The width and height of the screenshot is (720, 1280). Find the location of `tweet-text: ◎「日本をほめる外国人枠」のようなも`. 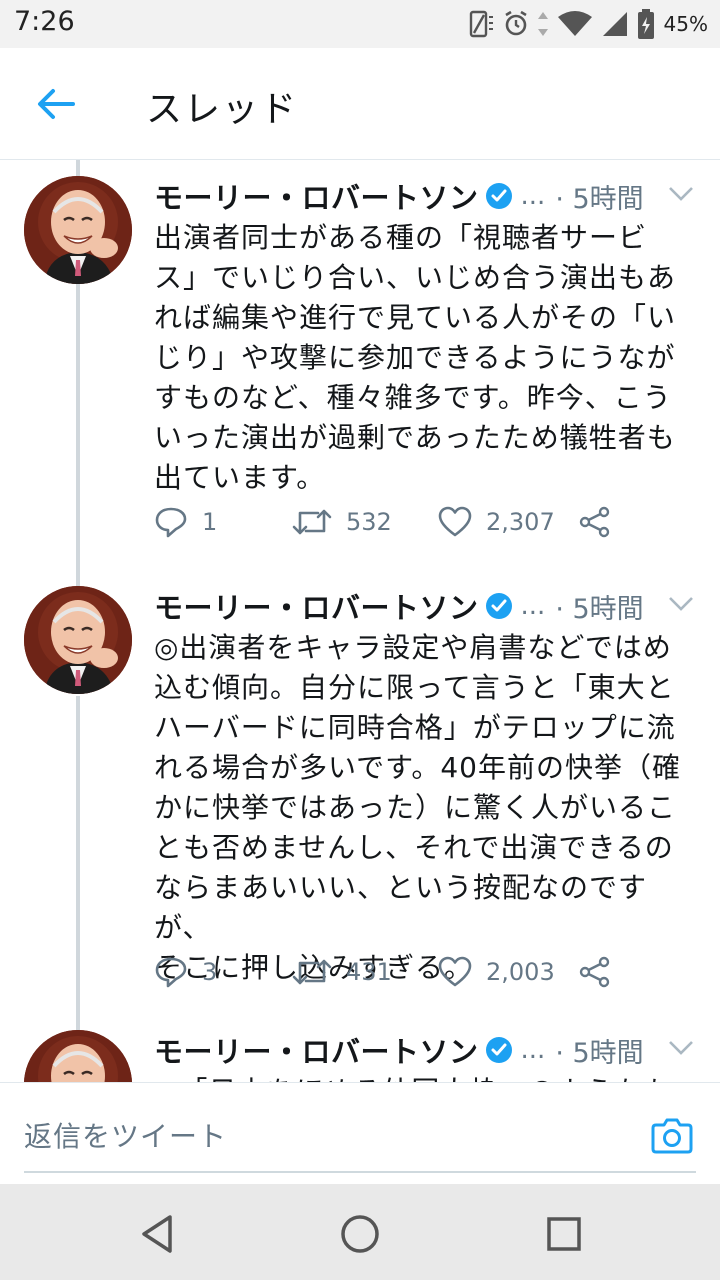

tweet-text: ◎「日本をほめる外国人枠」のようなも is located at coordinates (428, 1077).